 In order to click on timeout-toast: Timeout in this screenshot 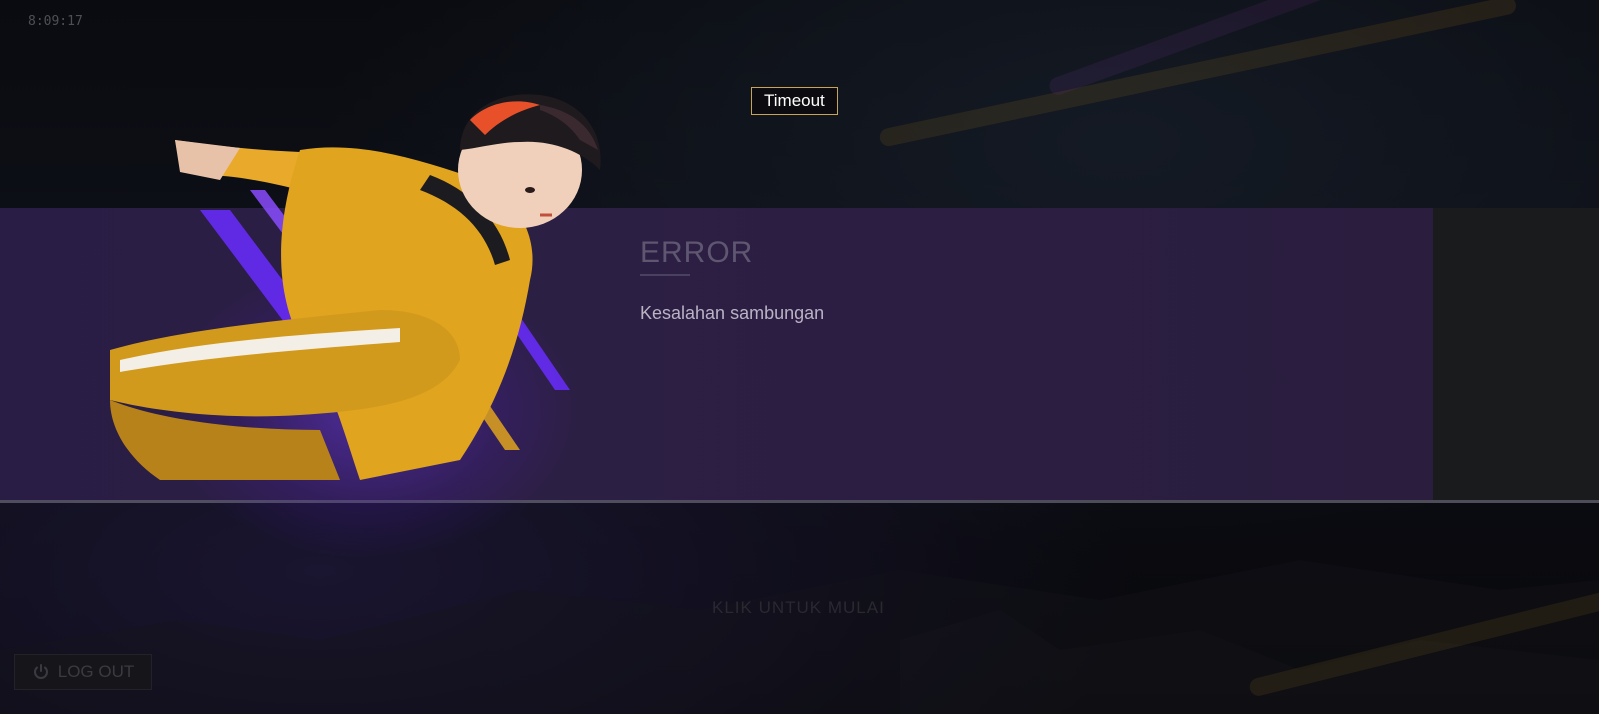, I will do `click(794, 101)`.